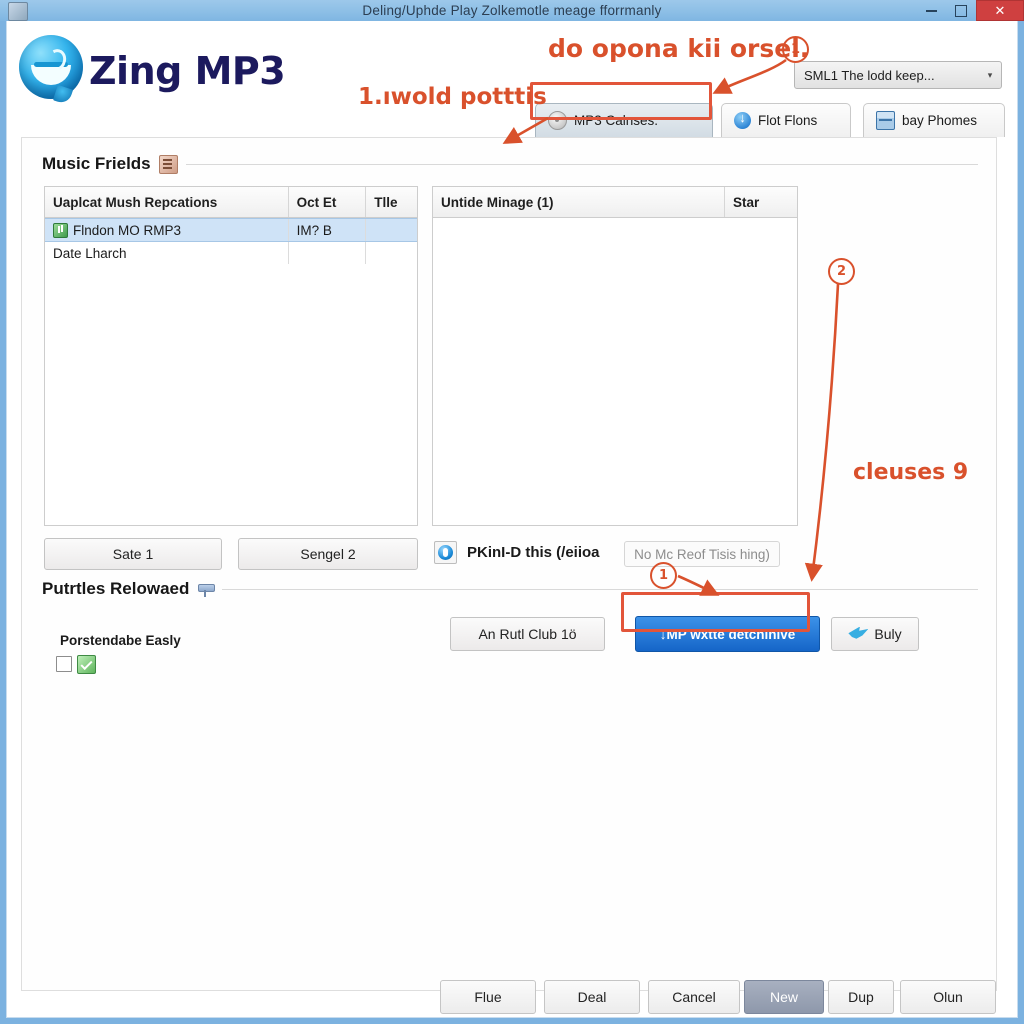 This screenshot has width=1024, height=1024. What do you see at coordinates (445, 552) in the screenshot?
I see `blue-info-icon` at bounding box center [445, 552].